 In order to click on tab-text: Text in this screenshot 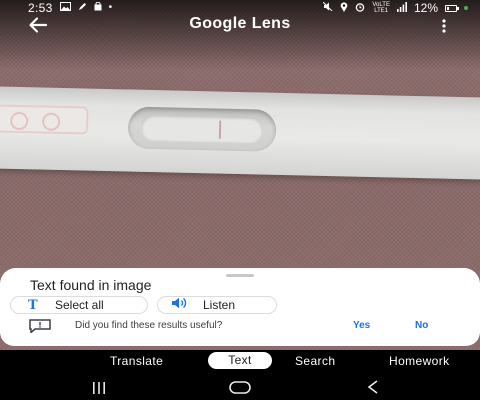, I will do `click(240, 360)`.